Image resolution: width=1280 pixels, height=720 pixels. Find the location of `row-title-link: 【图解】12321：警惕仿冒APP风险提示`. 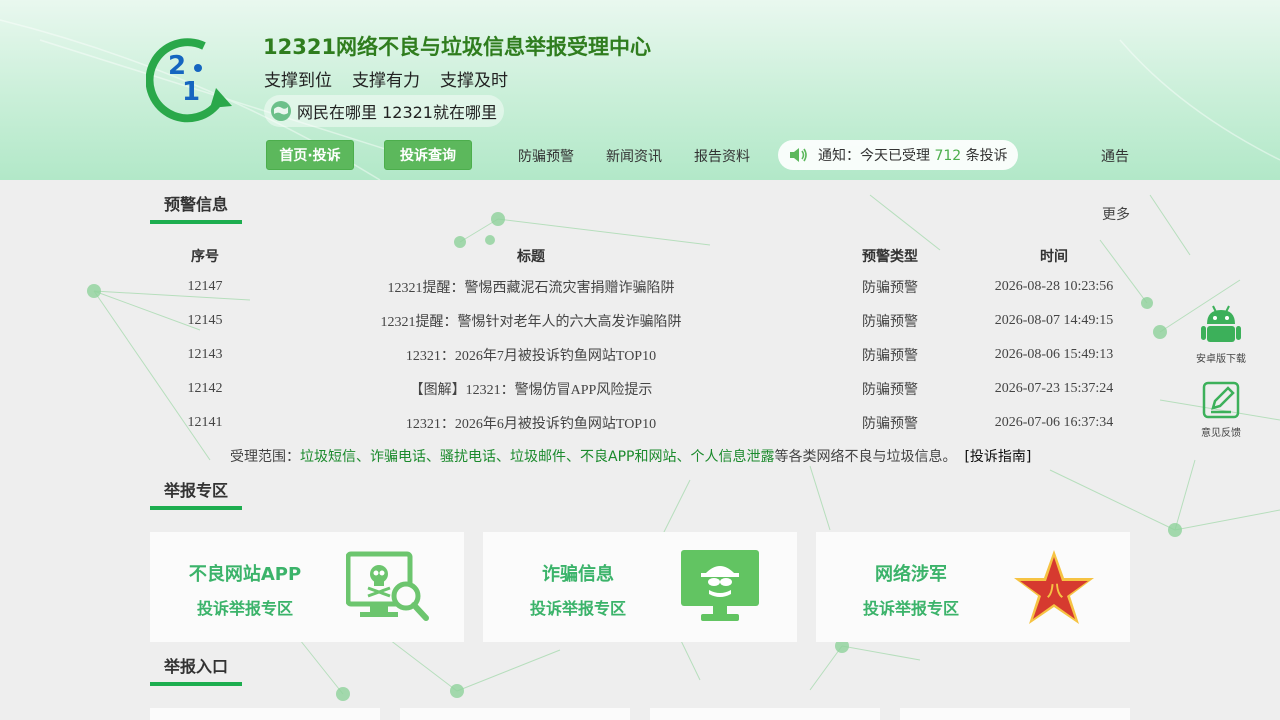

row-title-link: 【图解】12321：警惕仿冒APP风险提示 is located at coordinates (531, 389).